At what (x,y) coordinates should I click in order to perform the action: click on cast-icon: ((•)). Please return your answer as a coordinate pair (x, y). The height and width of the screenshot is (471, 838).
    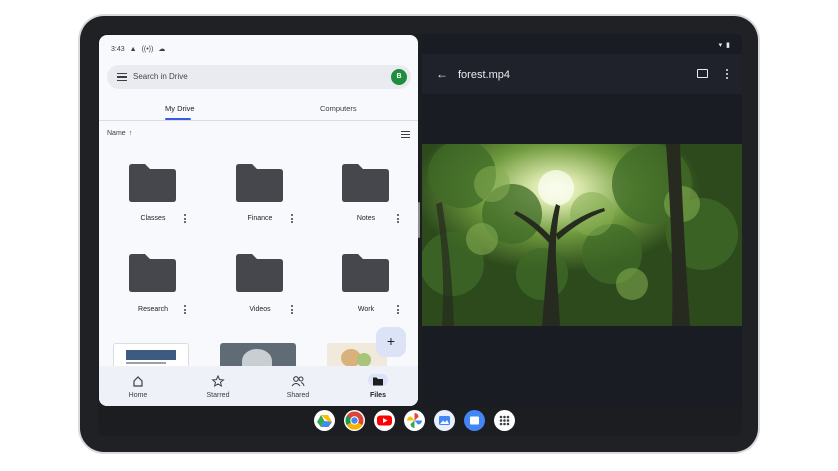
    Looking at the image, I should click on (147, 49).